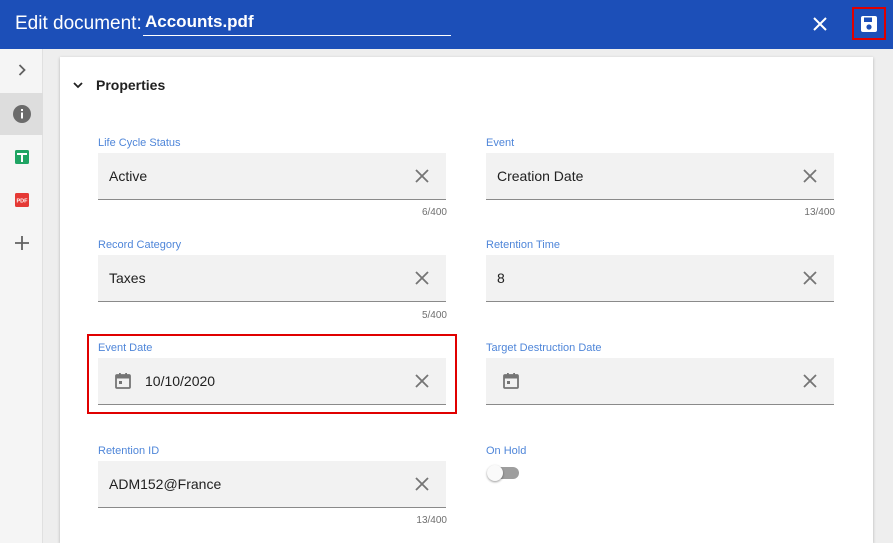 The height and width of the screenshot is (543, 893). I want to click on event-date-label: Event Date, so click(125, 348).